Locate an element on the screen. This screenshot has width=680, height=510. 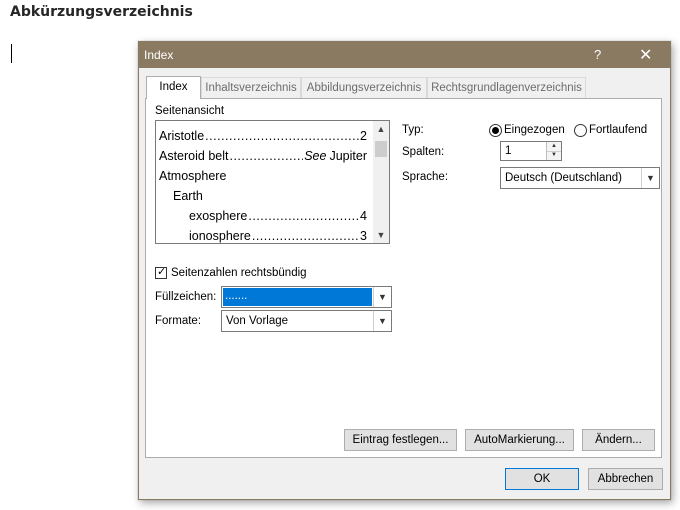
preview-entry-page: Jupiter is located at coordinates (348, 156).